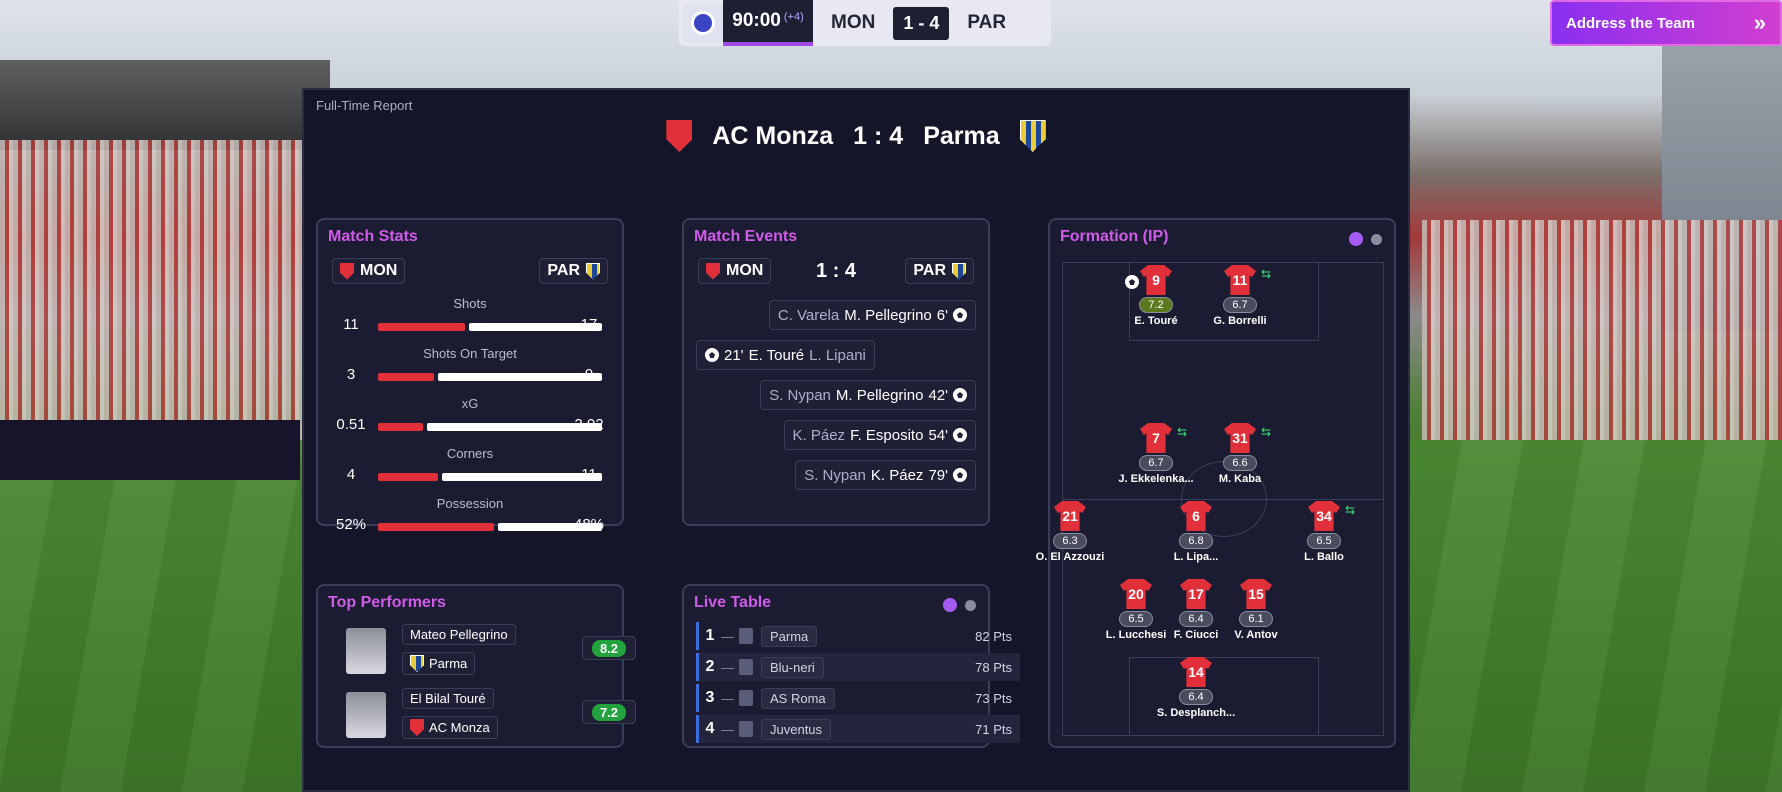 The height and width of the screenshot is (792, 1782). I want to click on performer-row: Mateo Pellegrino Parma 8.2, so click(491, 650).